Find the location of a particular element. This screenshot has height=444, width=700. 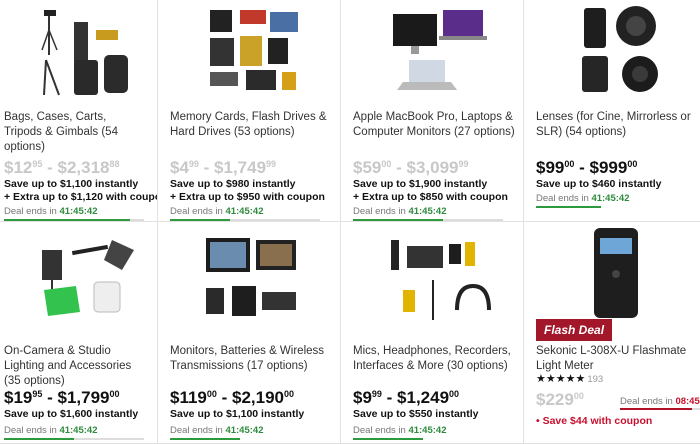

savings-text: Save up to $460 instantly is located at coordinates (599, 184).